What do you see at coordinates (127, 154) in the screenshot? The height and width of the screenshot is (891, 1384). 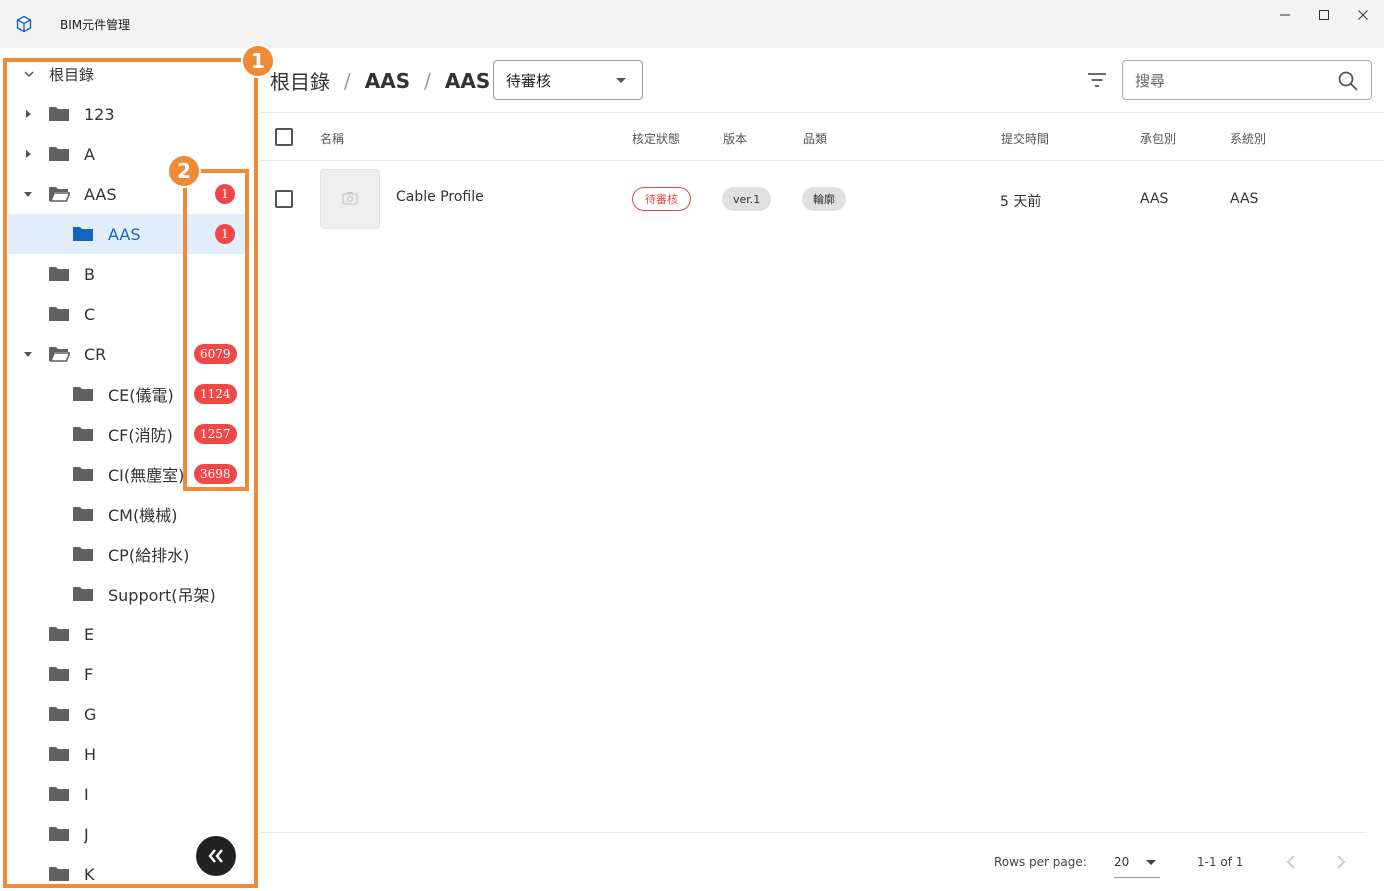 I see `tree-item: A` at bounding box center [127, 154].